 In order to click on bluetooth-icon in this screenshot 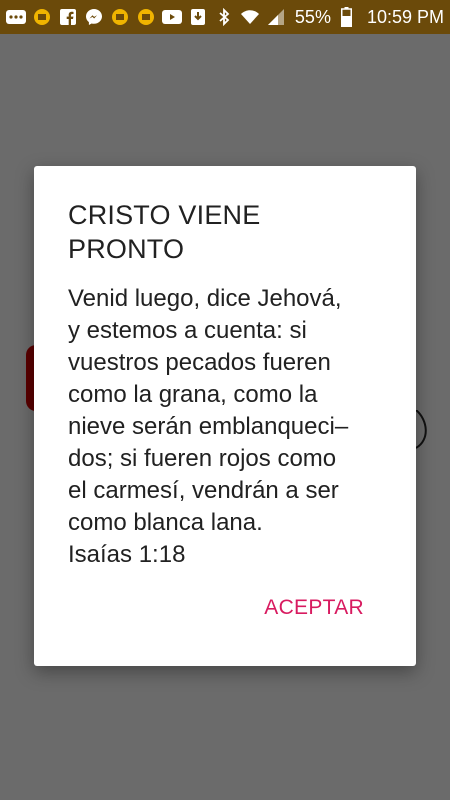, I will do `click(224, 17)`.